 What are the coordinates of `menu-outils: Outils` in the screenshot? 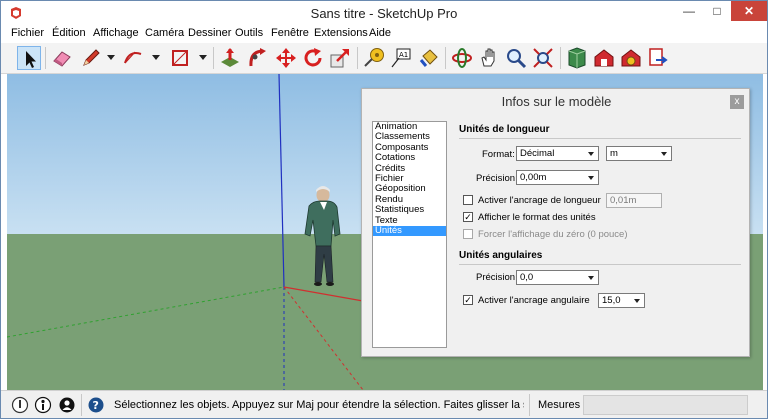 It's located at (249, 33).